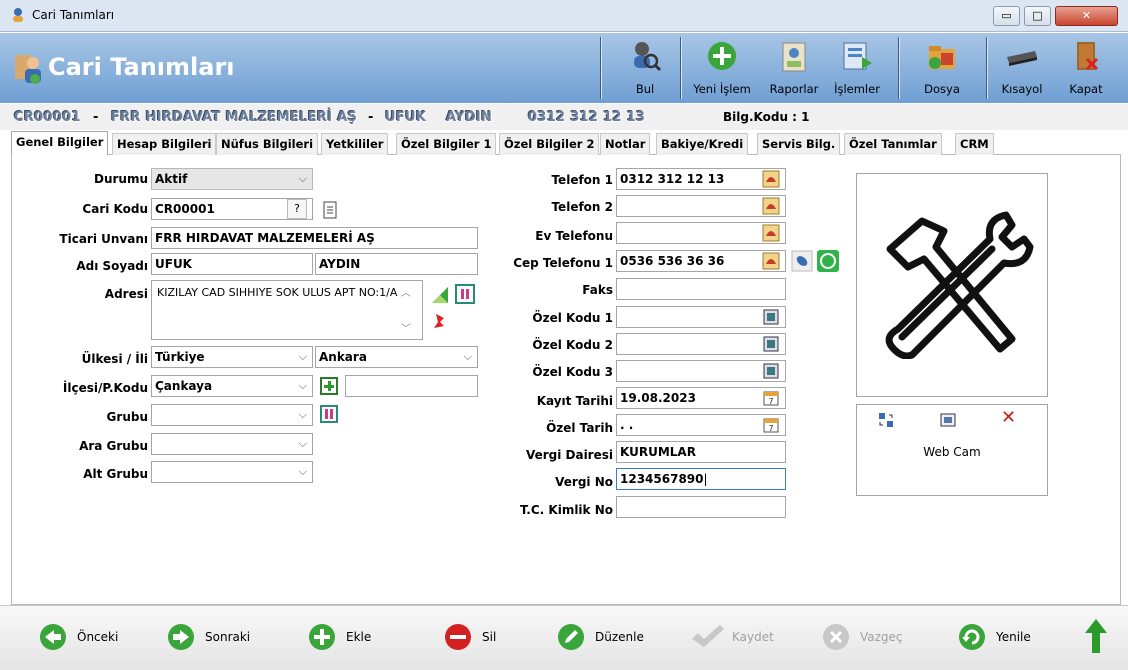 The image size is (1128, 670). I want to click on swap-icon, so click(886, 420).